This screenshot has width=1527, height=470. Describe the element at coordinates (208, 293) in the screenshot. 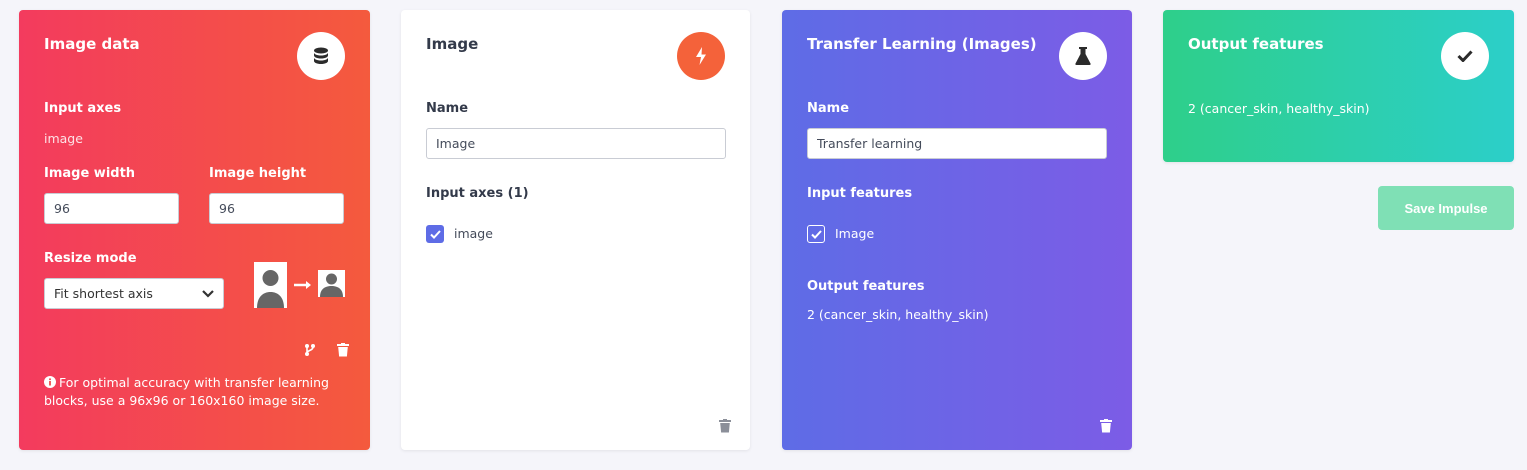

I see `chevron-down-icon` at that location.